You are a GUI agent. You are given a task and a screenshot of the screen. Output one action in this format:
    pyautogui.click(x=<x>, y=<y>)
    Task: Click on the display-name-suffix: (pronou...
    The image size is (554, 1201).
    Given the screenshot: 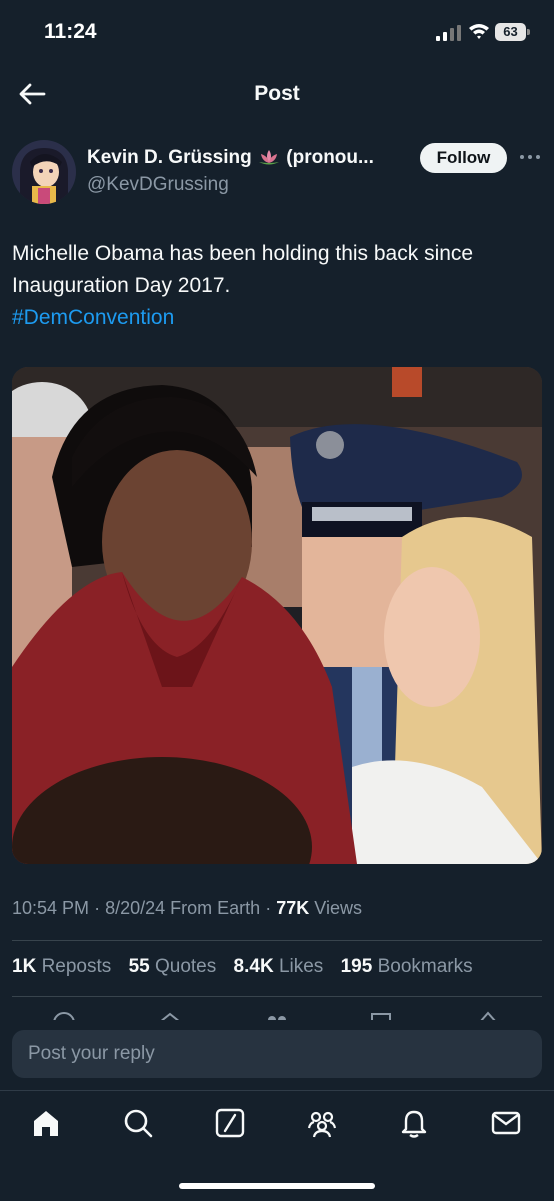 What is the action you would take?
    pyautogui.click(x=330, y=157)
    